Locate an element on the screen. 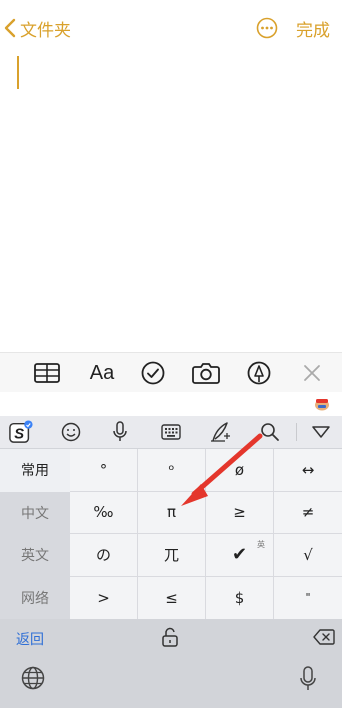  keyboard-toolbar: S is located at coordinates (171, 432).